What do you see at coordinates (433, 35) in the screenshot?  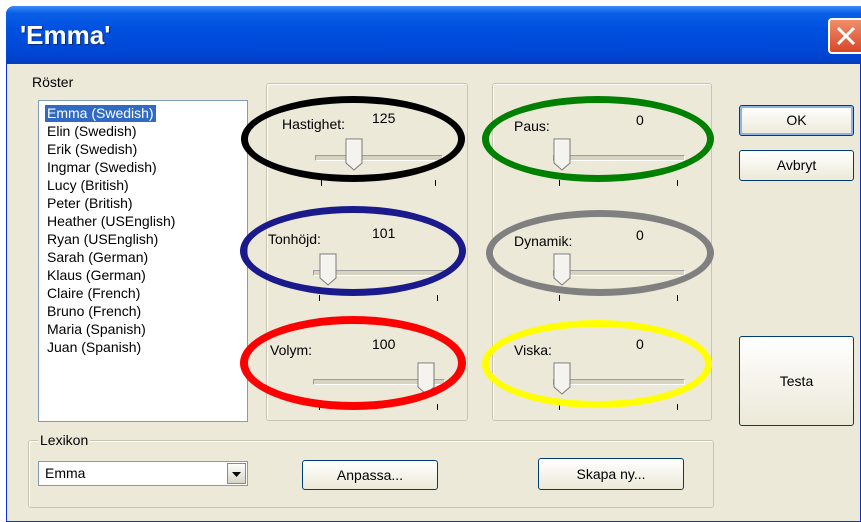 I see `title-bar: 'Emma'` at bounding box center [433, 35].